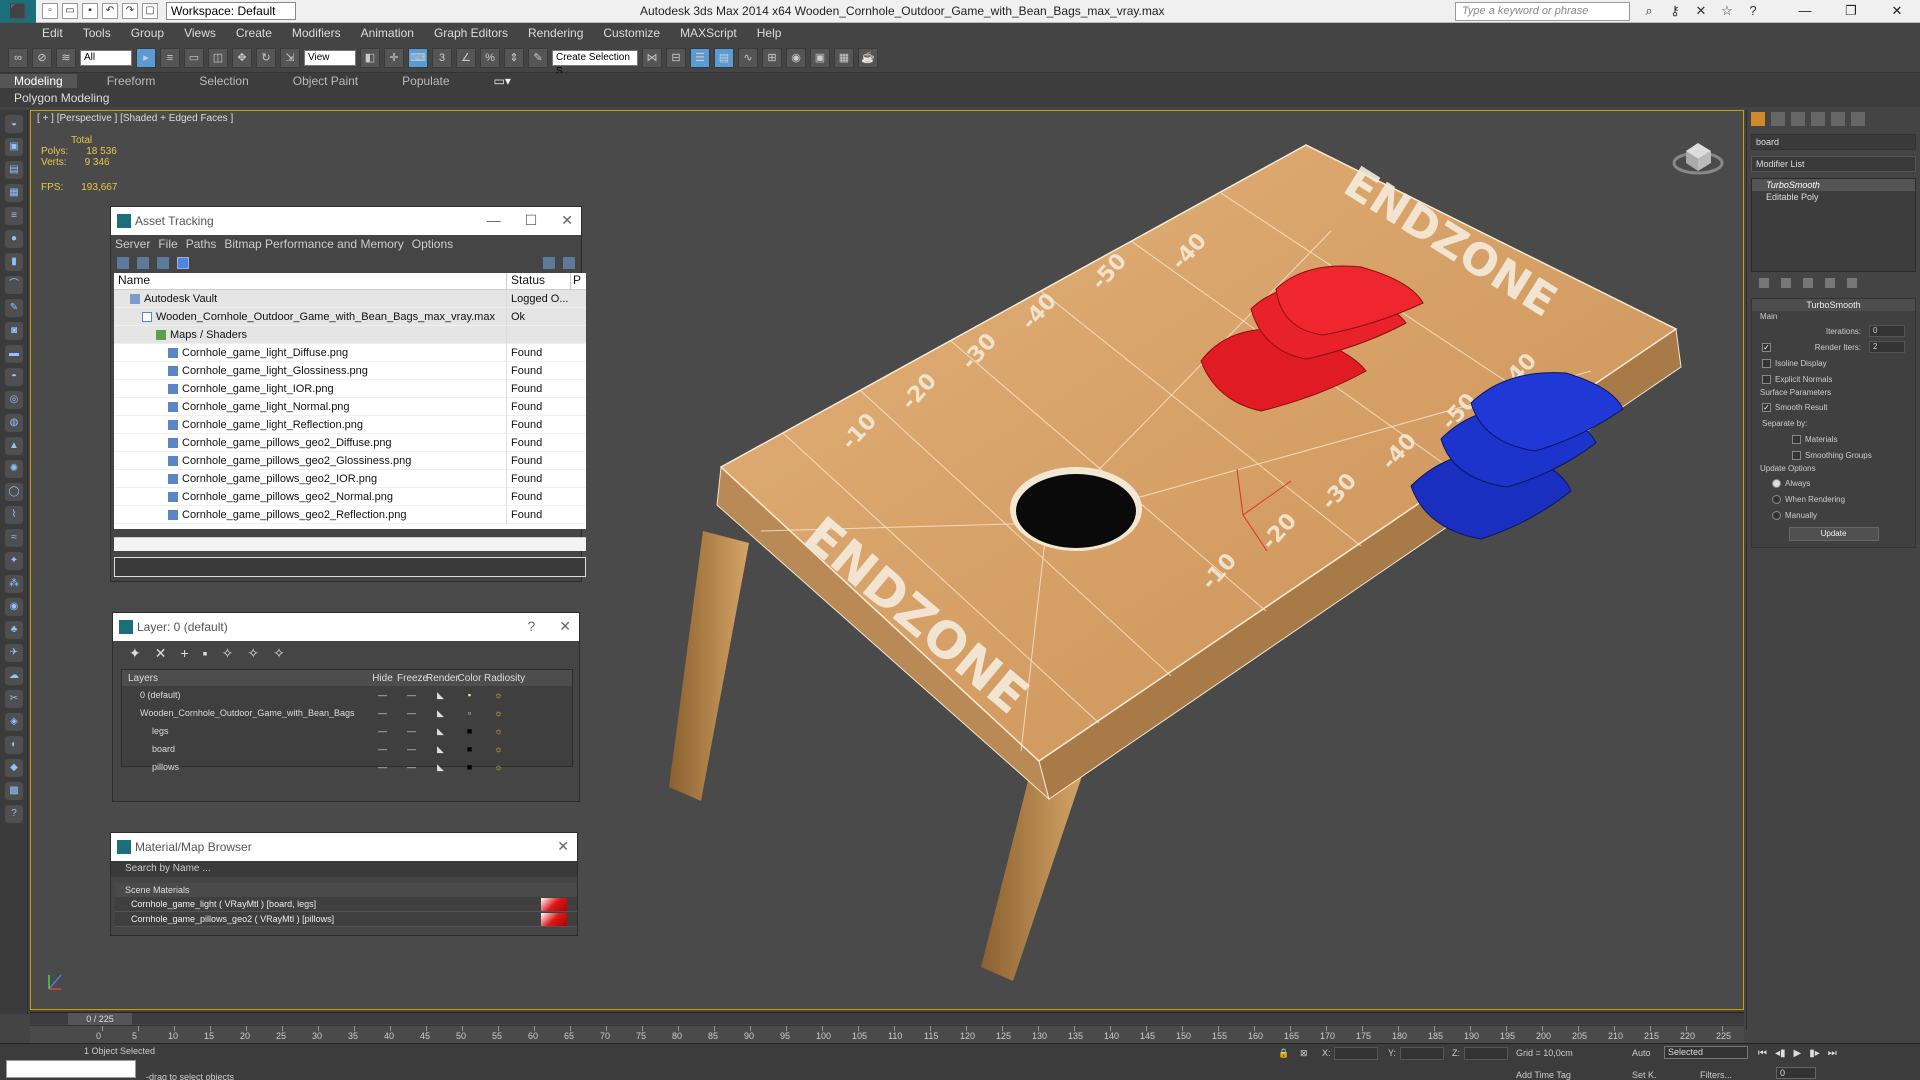 Image resolution: width=1920 pixels, height=1080 pixels. What do you see at coordinates (245, 678) in the screenshot?
I see `layers-col: Layers` at bounding box center [245, 678].